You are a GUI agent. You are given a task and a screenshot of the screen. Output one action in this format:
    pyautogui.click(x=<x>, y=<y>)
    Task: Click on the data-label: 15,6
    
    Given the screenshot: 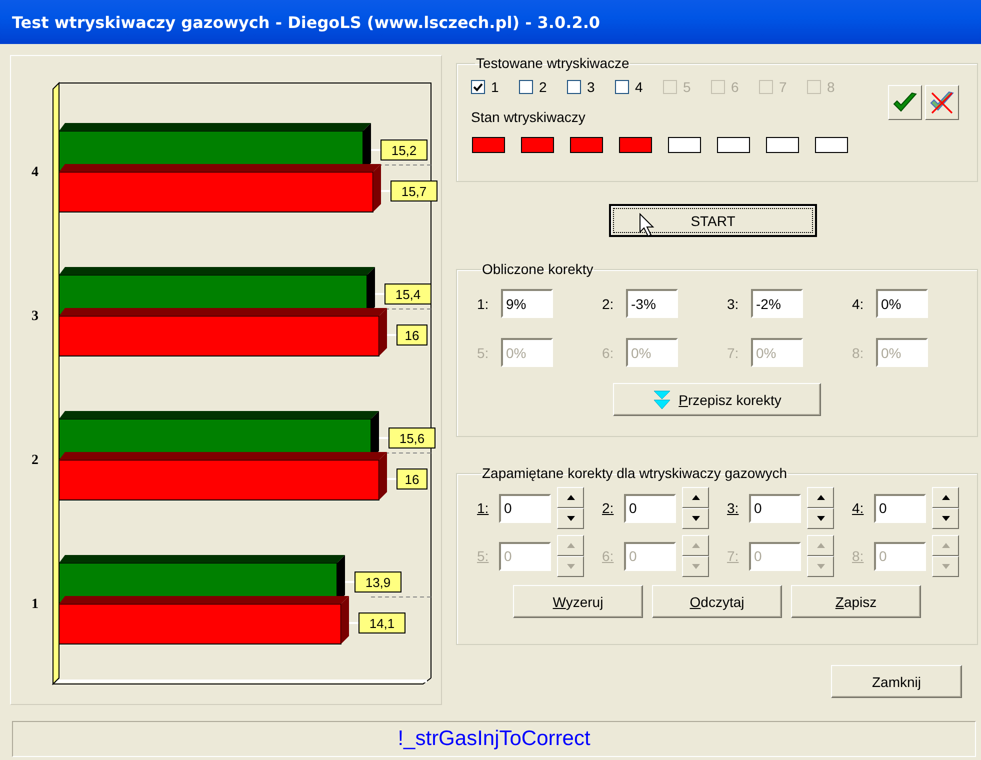 What is the action you would take?
    pyautogui.click(x=412, y=438)
    